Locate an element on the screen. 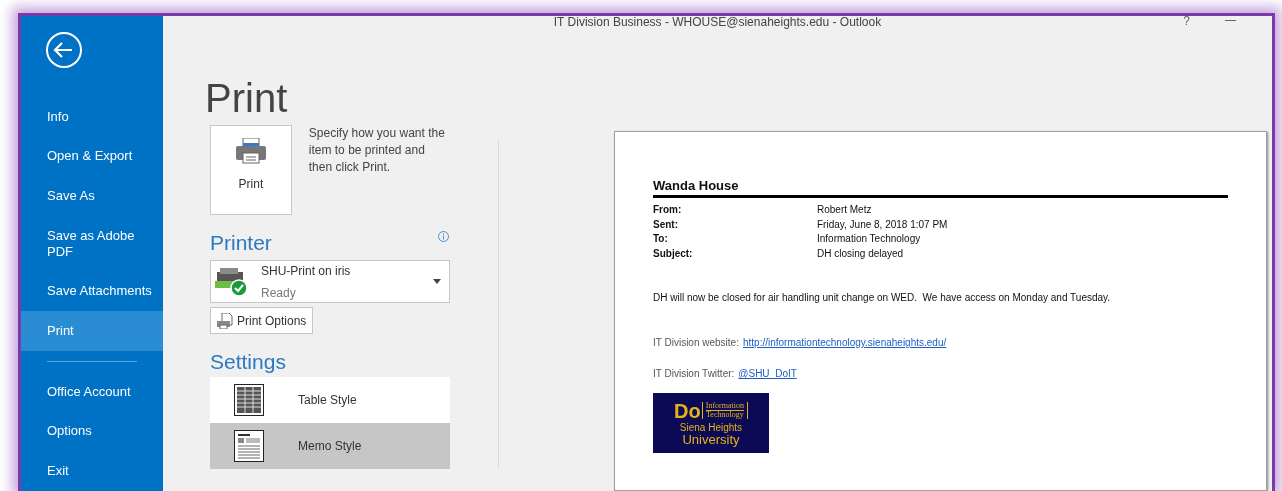  sidebar-item: Options is located at coordinates (92, 431).